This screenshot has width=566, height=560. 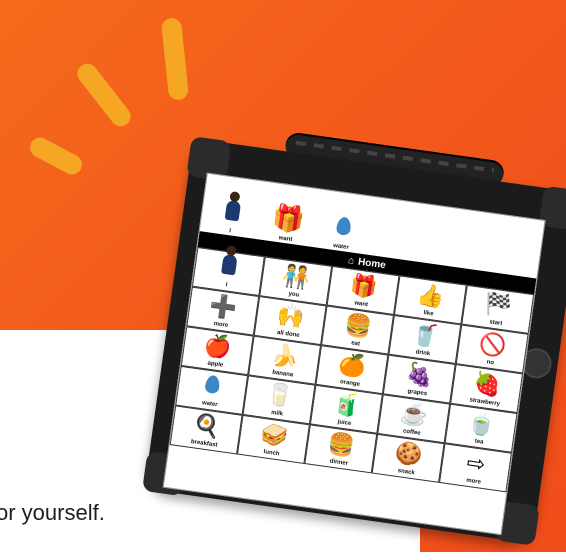 What do you see at coordinates (274, 434) in the screenshot?
I see `lunch-icon: 🥪` at bounding box center [274, 434].